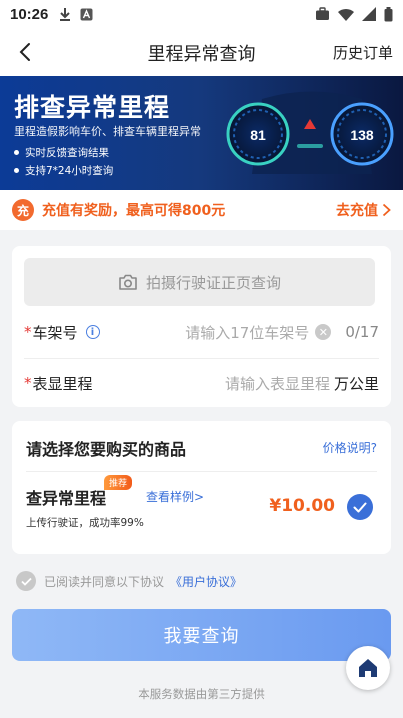 This screenshot has height=718, width=403. What do you see at coordinates (26, 581) in the screenshot?
I see `agree-checkbox` at bounding box center [26, 581].